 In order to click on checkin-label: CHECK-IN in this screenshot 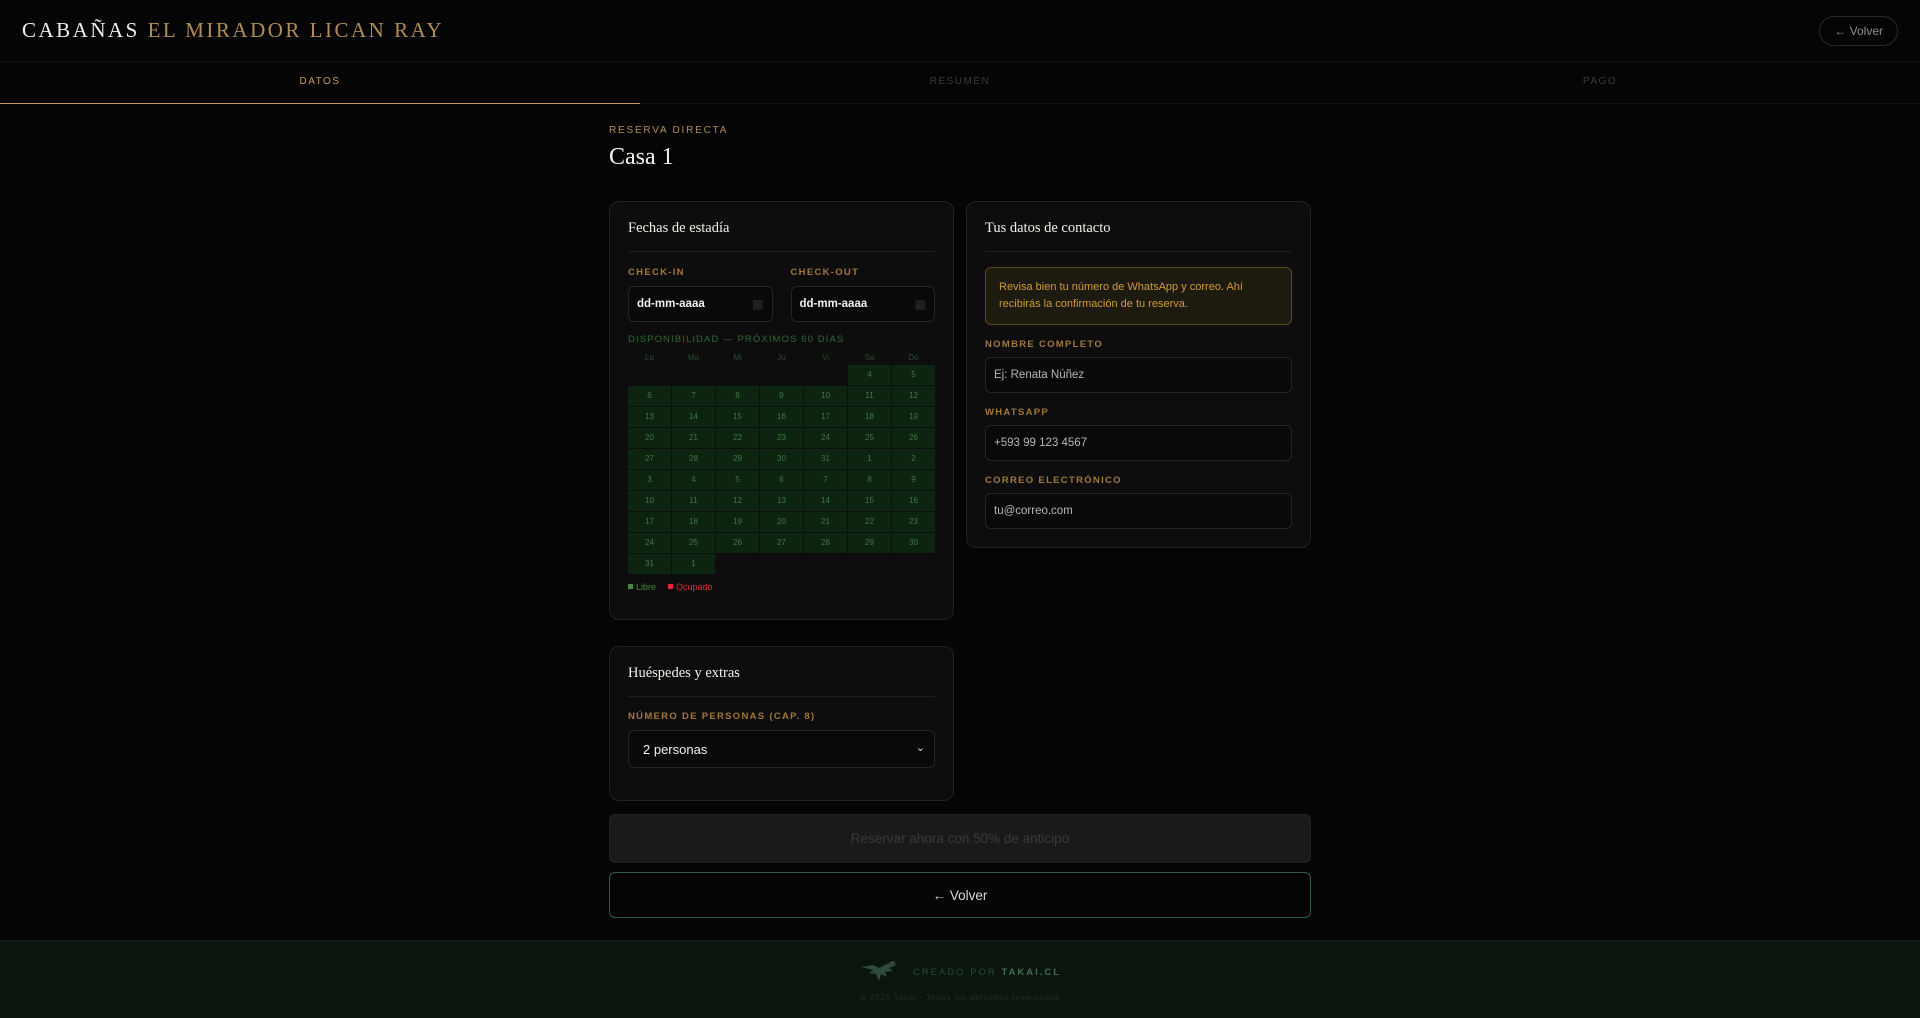, I will do `click(656, 272)`.